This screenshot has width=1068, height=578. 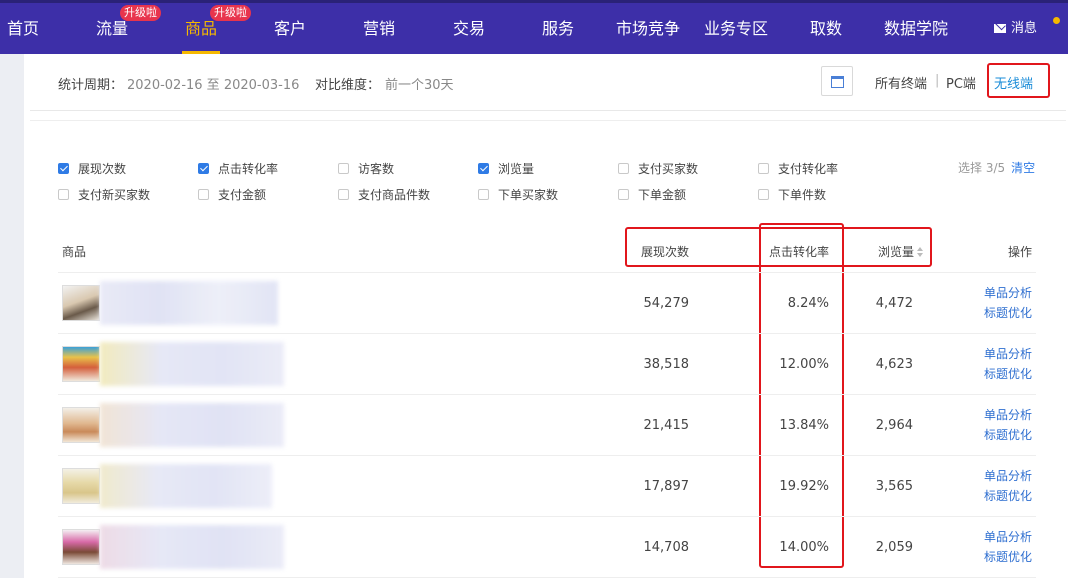 What do you see at coordinates (894, 486) in the screenshot?
I see `pageviews-value: 3,565` at bounding box center [894, 486].